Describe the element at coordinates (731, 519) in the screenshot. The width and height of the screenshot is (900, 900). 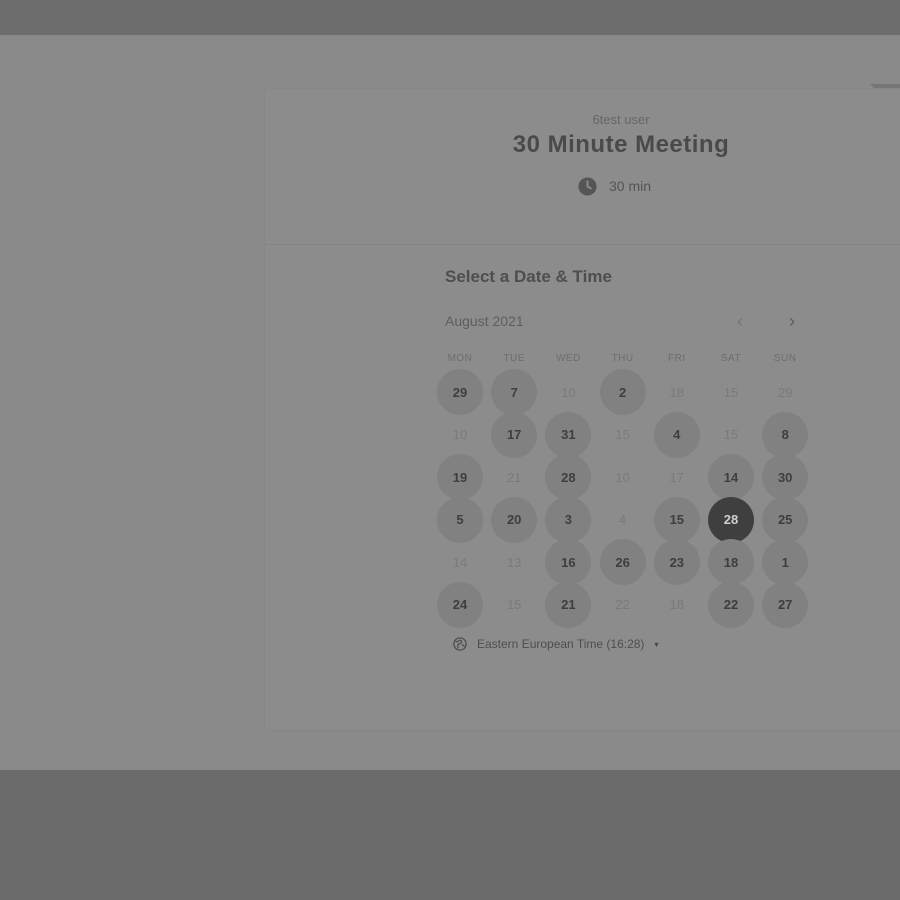
I see `calendar-day-selected: 28` at that location.